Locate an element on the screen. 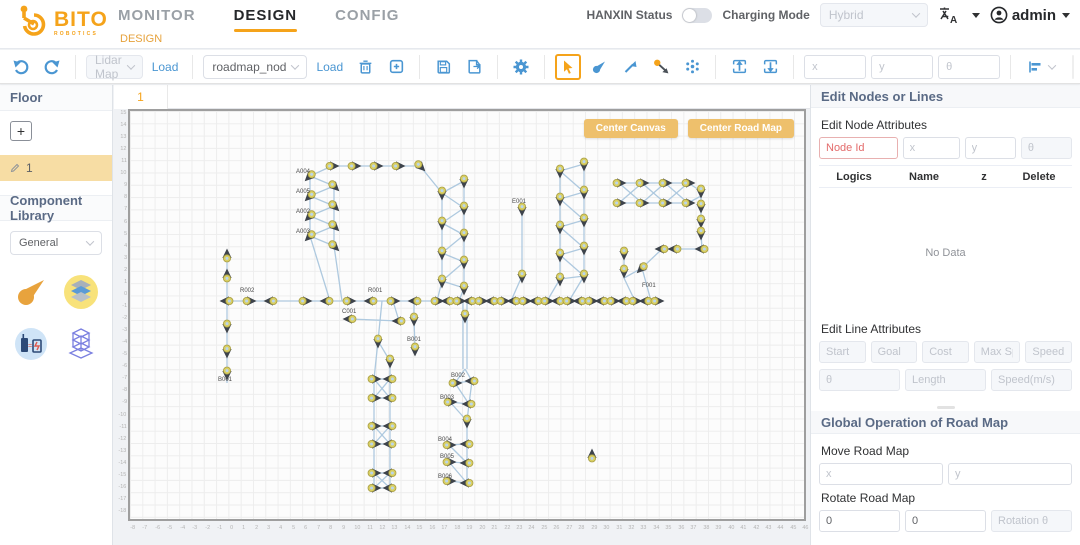  draw-line-node-tool-button is located at coordinates (661, 67).